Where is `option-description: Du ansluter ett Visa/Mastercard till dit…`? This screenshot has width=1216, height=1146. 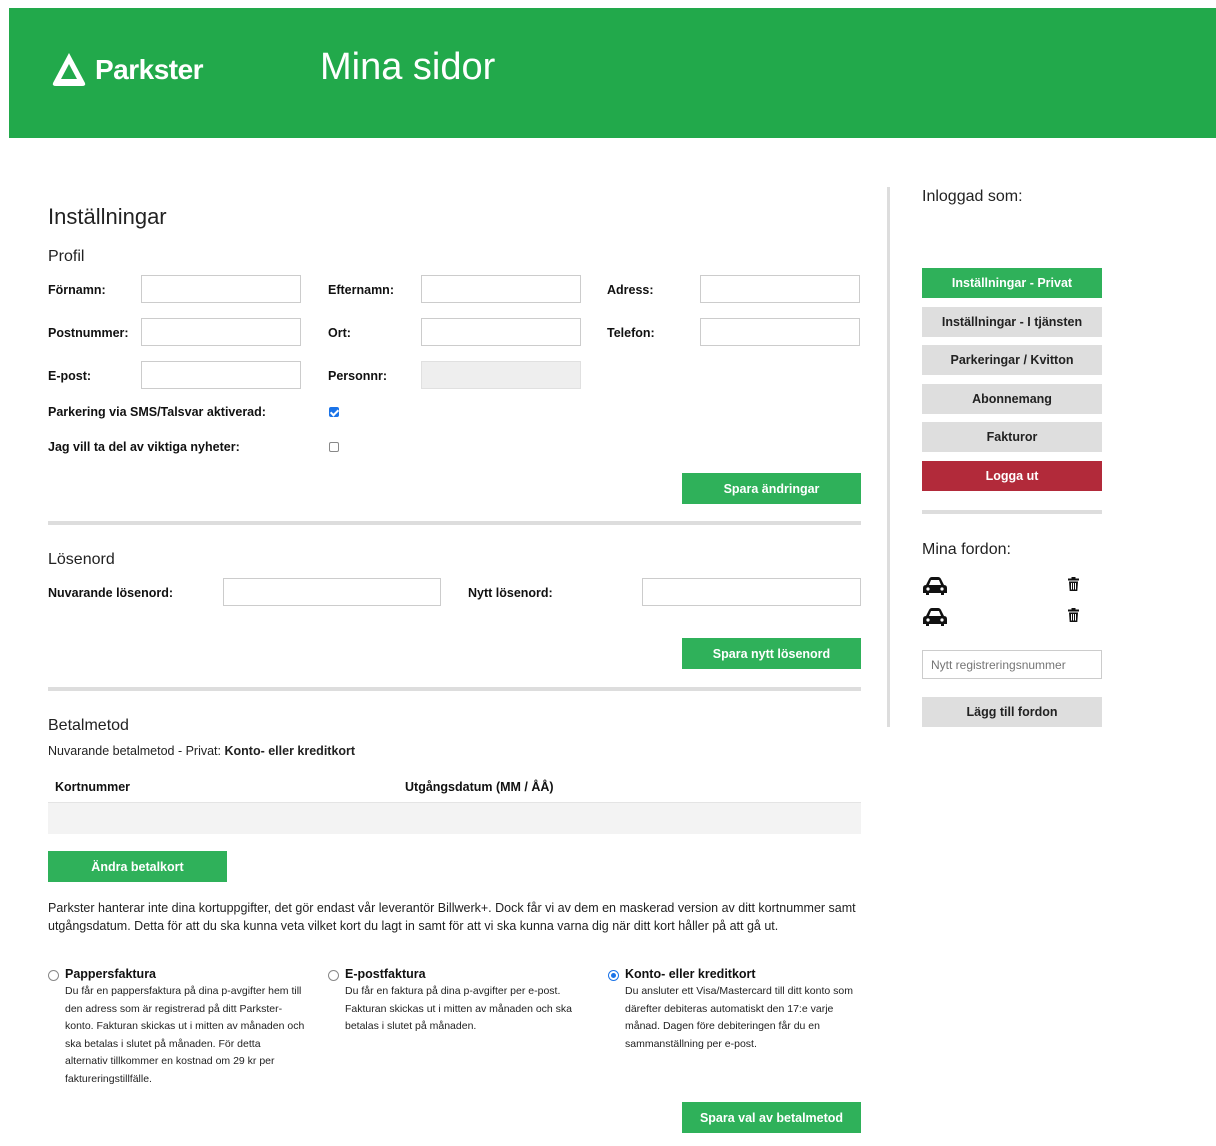
option-description: Du ansluter ett Visa/Mastercard till dit… is located at coordinates (739, 1017).